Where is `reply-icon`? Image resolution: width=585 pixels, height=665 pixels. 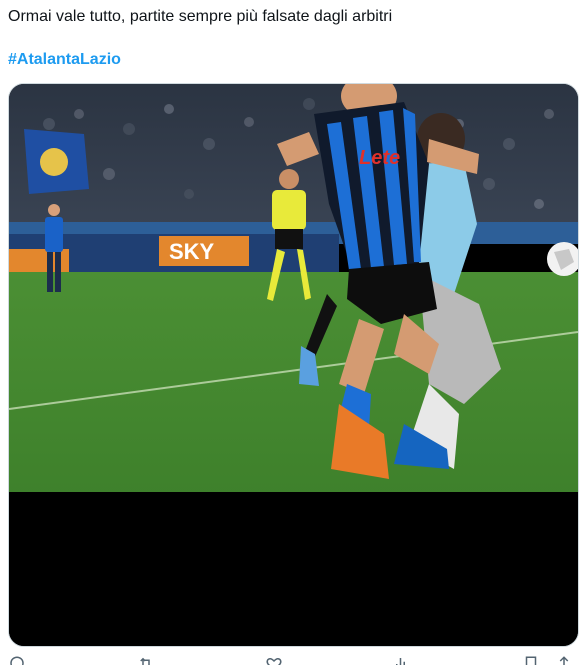
reply-icon is located at coordinates (17, 660).